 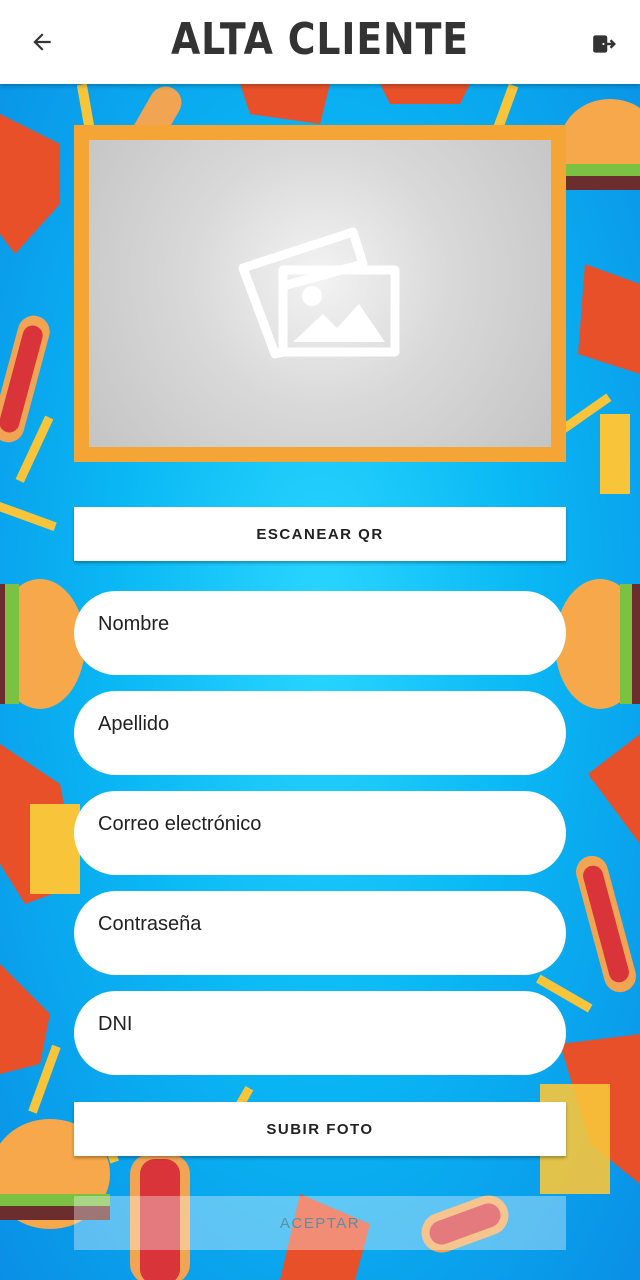 What do you see at coordinates (320, 624) in the screenshot?
I see `name-input` at bounding box center [320, 624].